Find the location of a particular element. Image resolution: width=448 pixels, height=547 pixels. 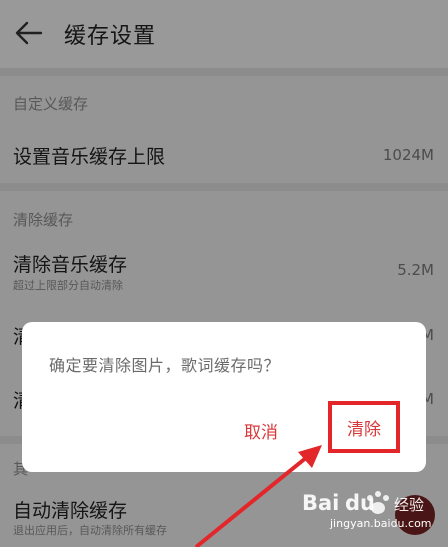

svg-text: 经验 is located at coordinates (409, 505).